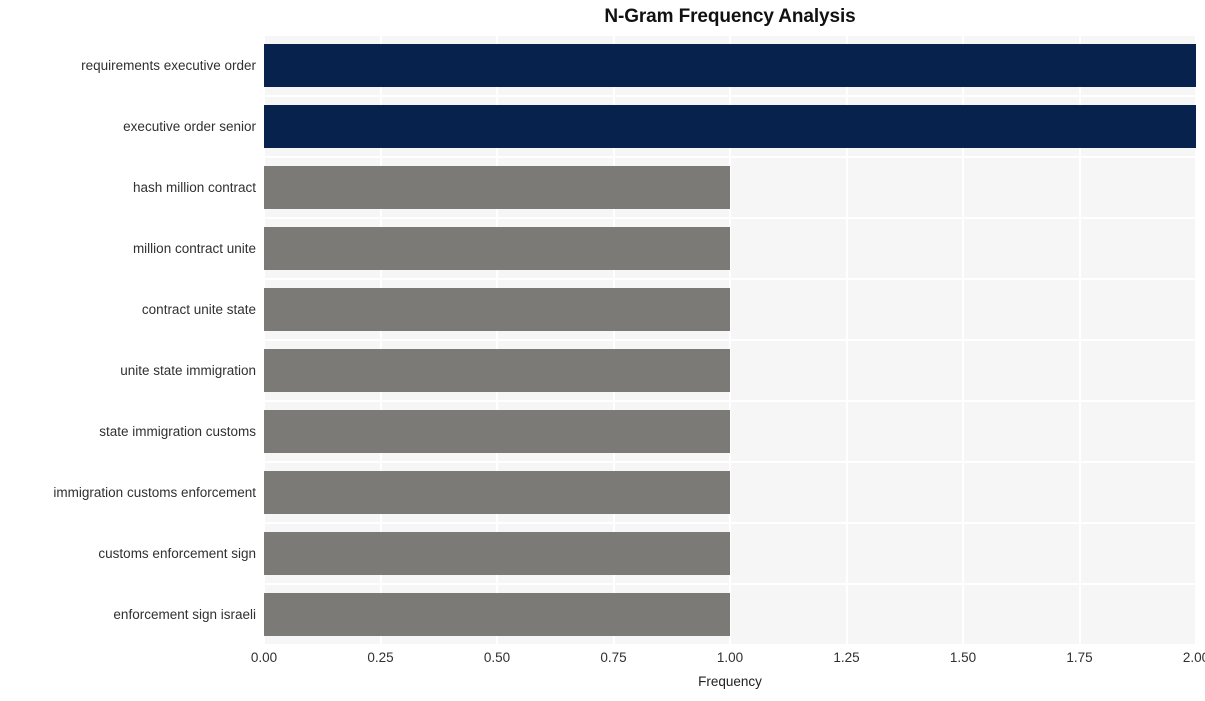 The height and width of the screenshot is (701, 1205). Describe the element at coordinates (188, 370) in the screenshot. I see `y-axis-tick-label: unite state immigration` at that location.